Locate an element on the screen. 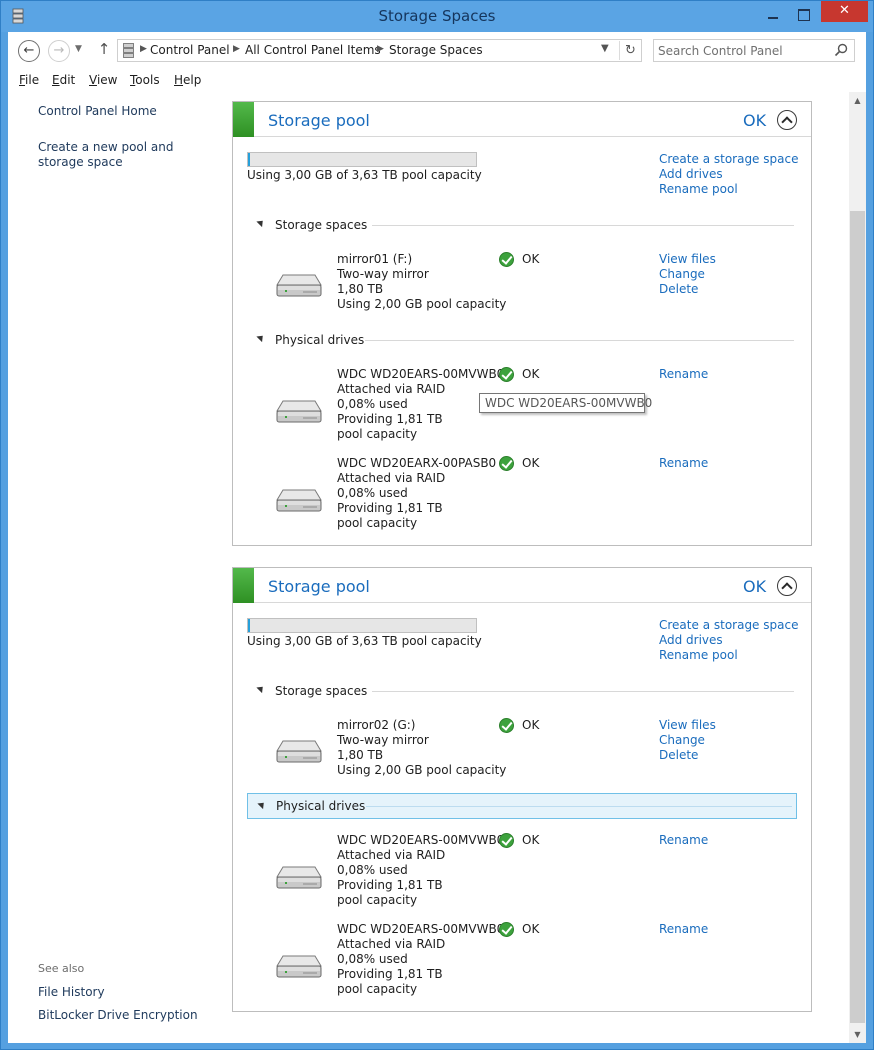 The height and width of the screenshot is (1050, 874). search-icon is located at coordinates (841, 50).